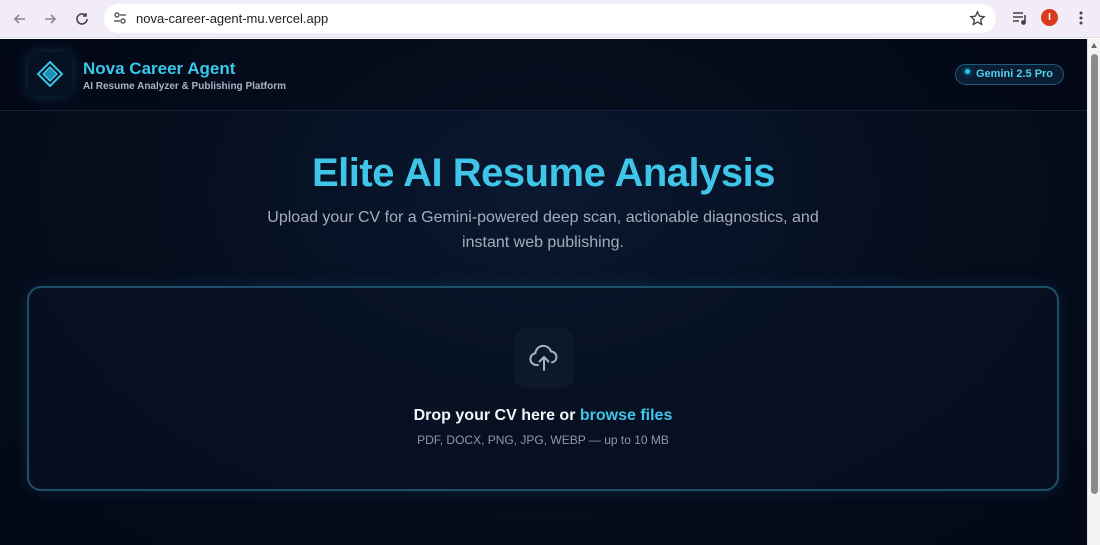 The height and width of the screenshot is (545, 1100). Describe the element at coordinates (544, 173) in the screenshot. I see `hero-title: Elite AI Resume Analysis` at that location.